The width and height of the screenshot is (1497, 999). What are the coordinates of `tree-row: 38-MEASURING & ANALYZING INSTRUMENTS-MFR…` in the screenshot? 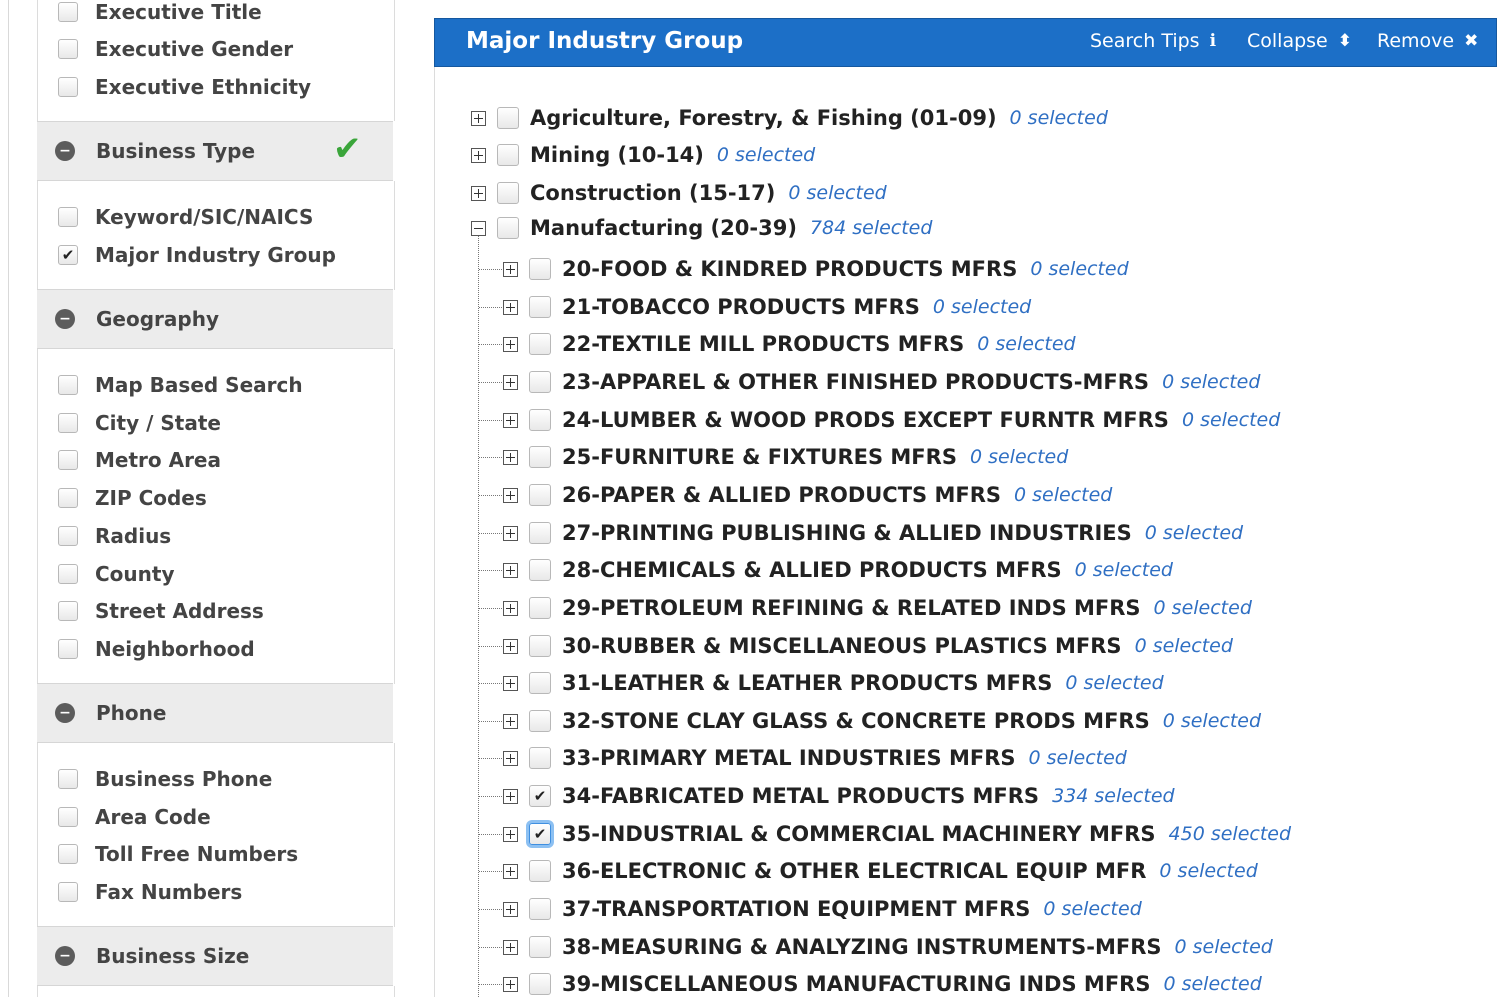 It's located at (888, 947).